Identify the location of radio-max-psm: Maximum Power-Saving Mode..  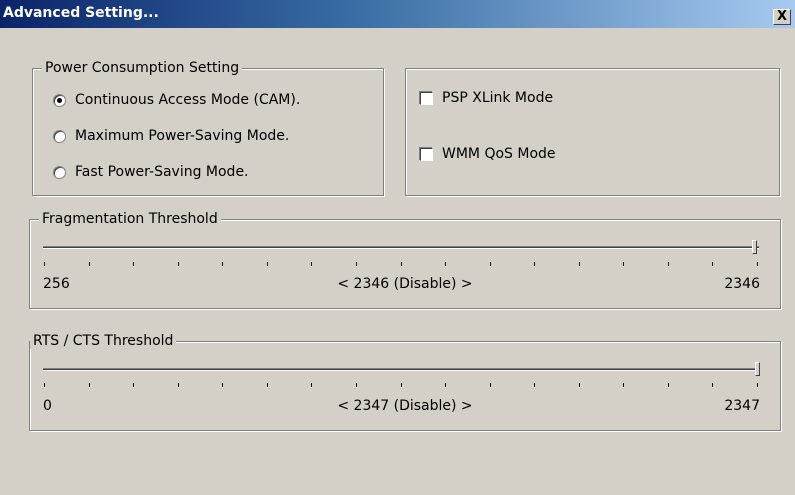
(171, 136).